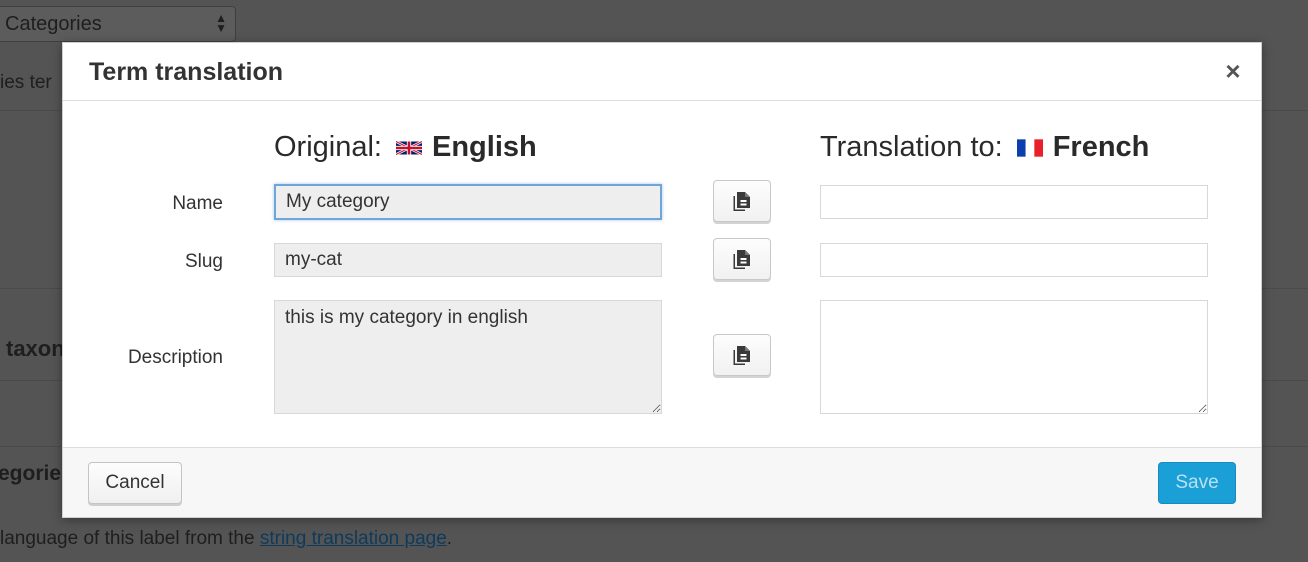 The image size is (1308, 562). I want to click on close-icon: ×, so click(1233, 71).